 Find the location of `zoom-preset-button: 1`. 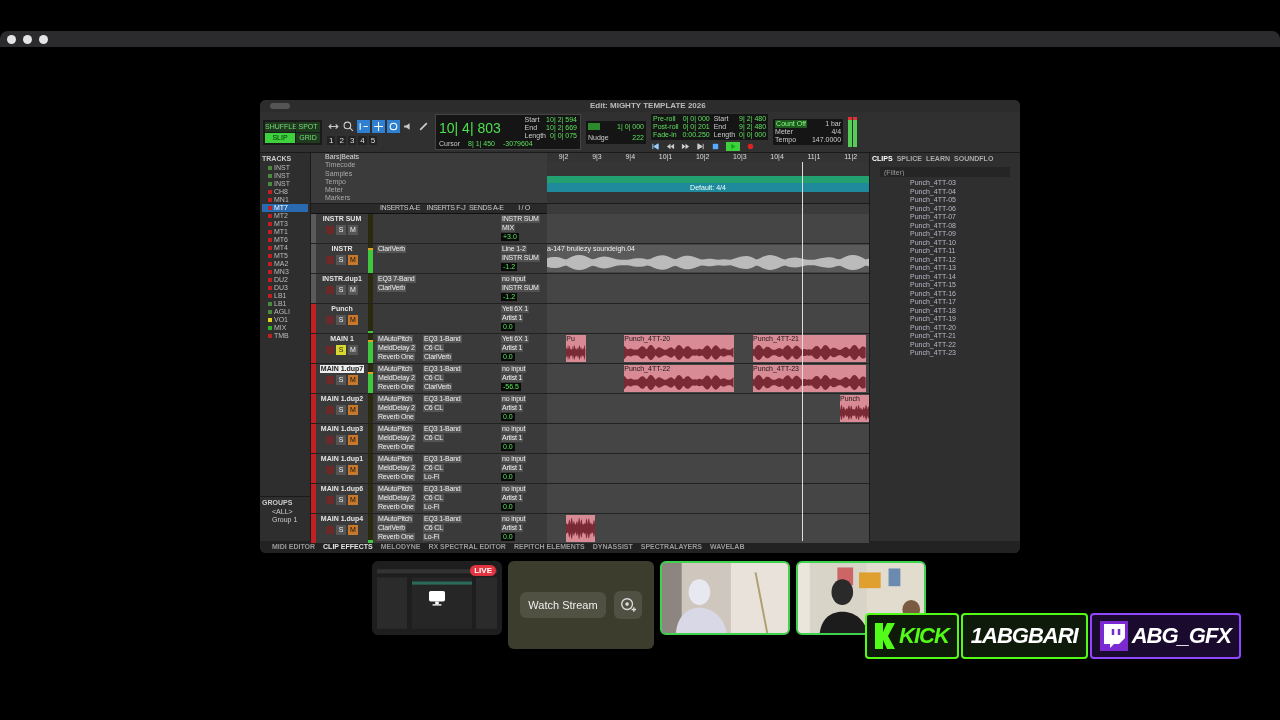

zoom-preset-button: 1 is located at coordinates (331, 140).